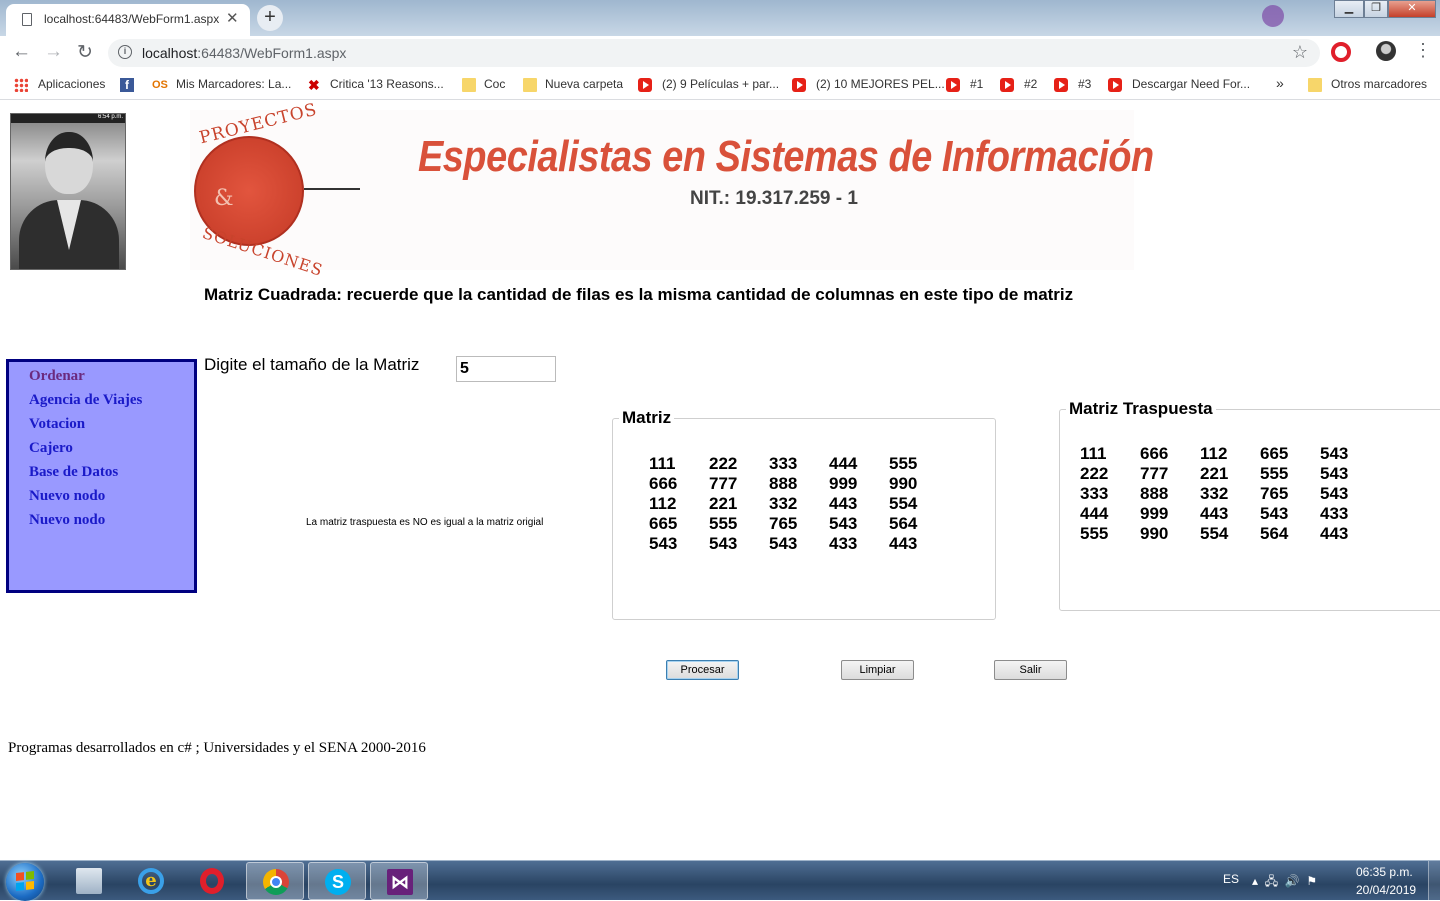  Describe the element at coordinates (1349, 9) in the screenshot. I see `minimize-button: ▁` at that location.